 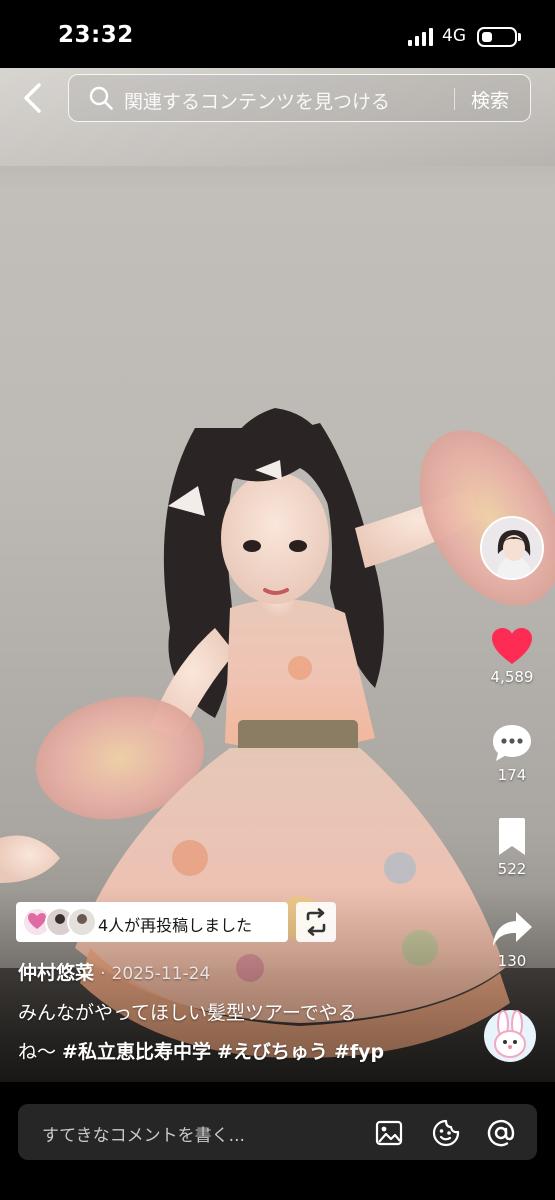 What do you see at coordinates (136, 1052) in the screenshot?
I see `hashtag-link: #私立恵比寿中学` at bounding box center [136, 1052].